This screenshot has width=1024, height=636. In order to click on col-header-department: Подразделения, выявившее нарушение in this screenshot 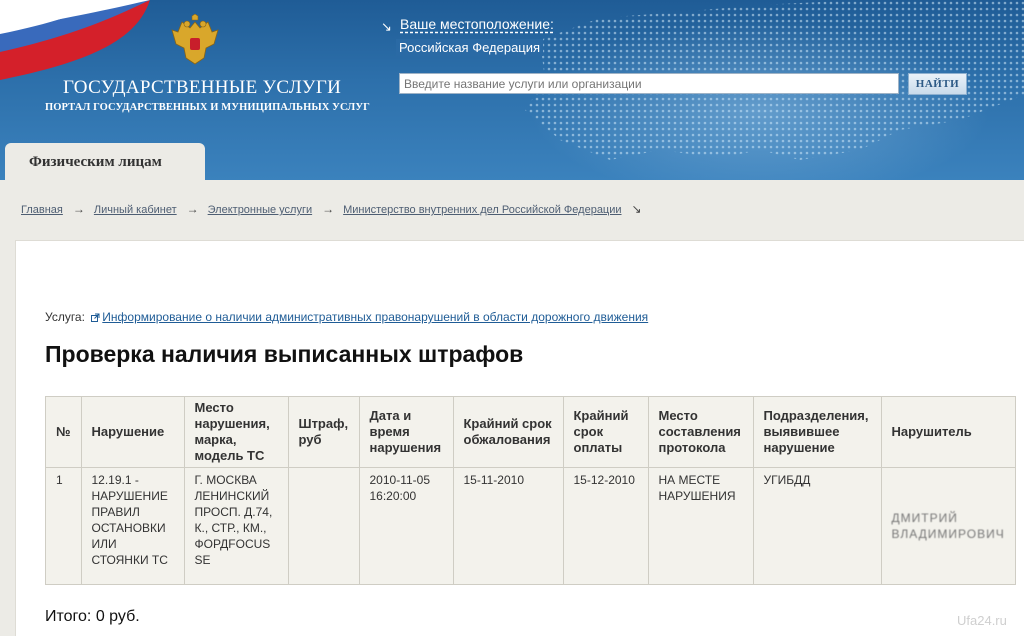, I will do `click(817, 432)`.